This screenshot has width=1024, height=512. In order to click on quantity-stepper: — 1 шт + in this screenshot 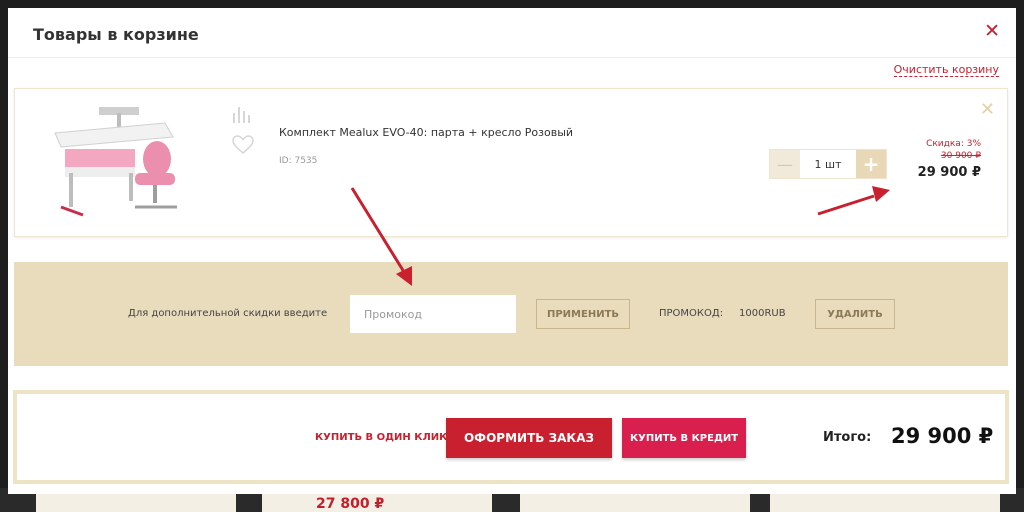, I will do `click(828, 164)`.